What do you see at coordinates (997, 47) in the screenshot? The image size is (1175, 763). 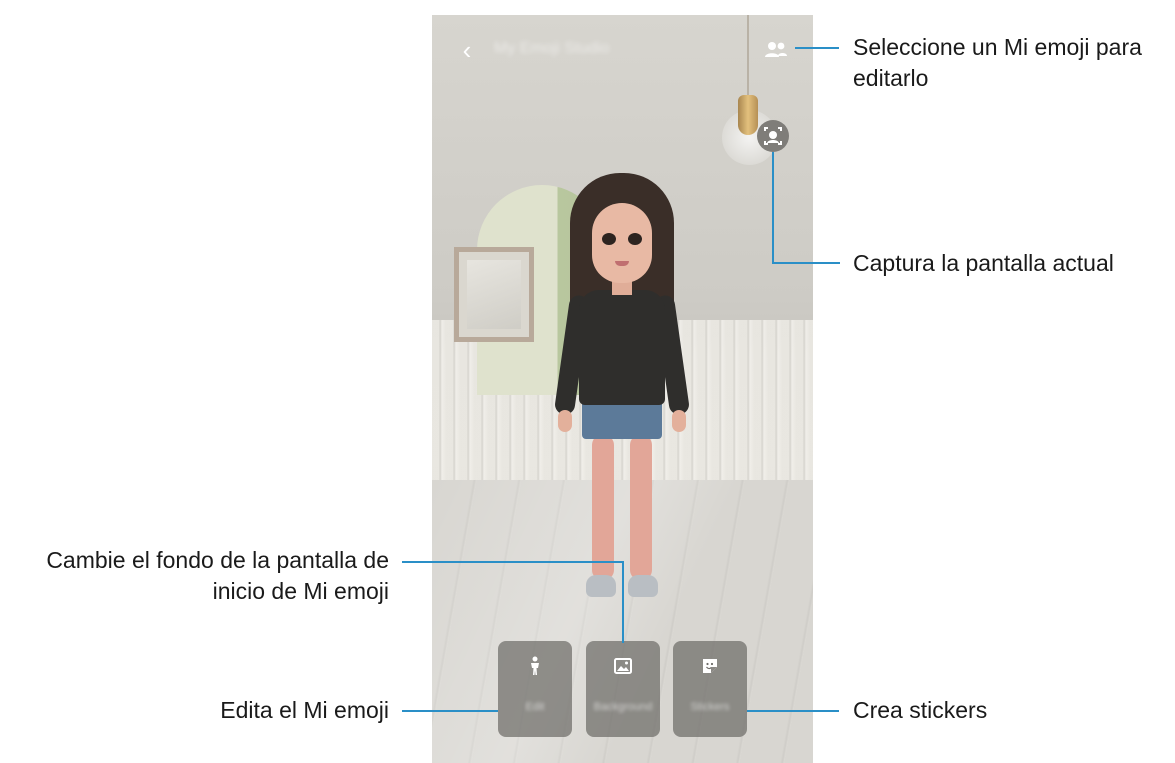 I see `callout-select-emoji-line1: Seleccione un Mi emoji para` at bounding box center [997, 47].